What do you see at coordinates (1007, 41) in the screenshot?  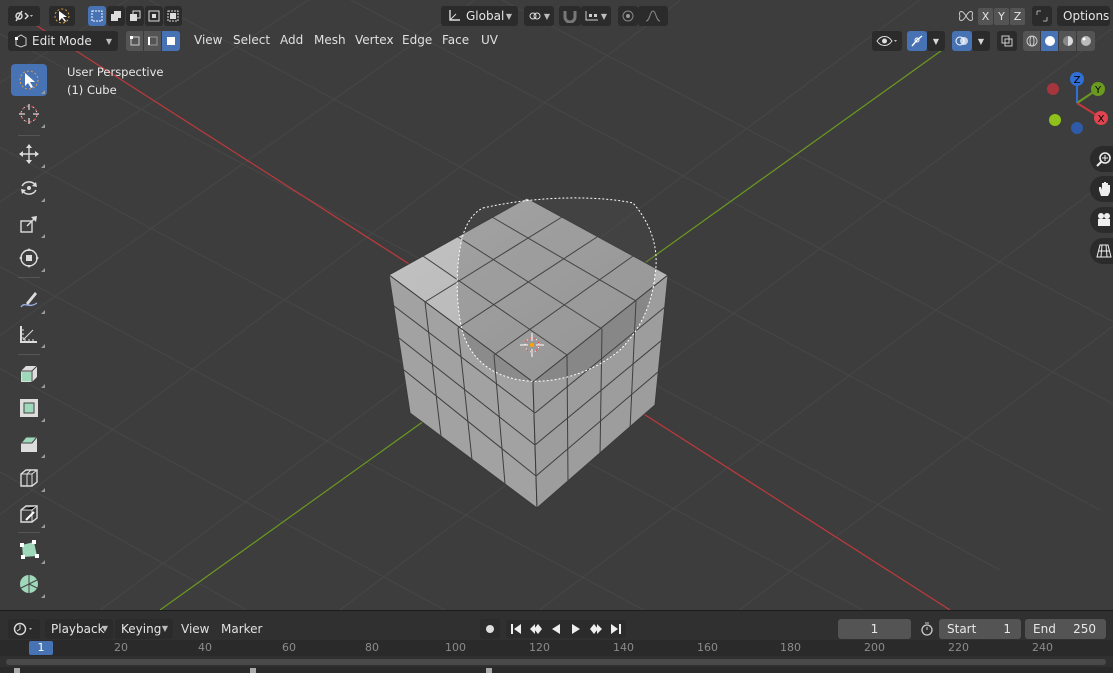 I see `xray-toggle-button` at bounding box center [1007, 41].